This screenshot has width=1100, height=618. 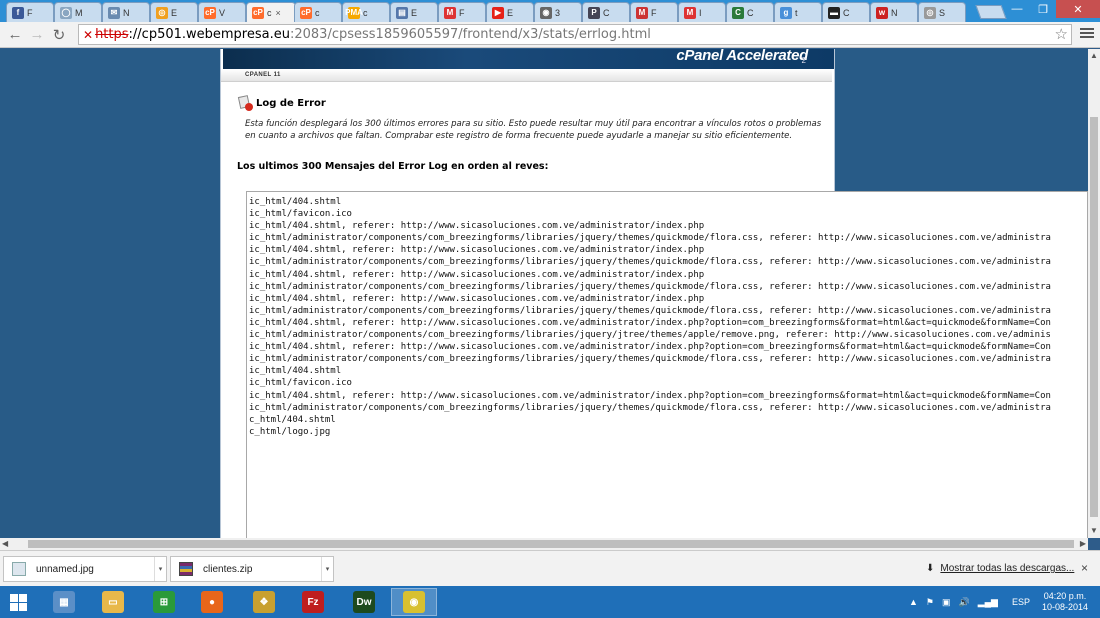 I want to click on scroll-down-icon: ▼, so click(x=1094, y=531).